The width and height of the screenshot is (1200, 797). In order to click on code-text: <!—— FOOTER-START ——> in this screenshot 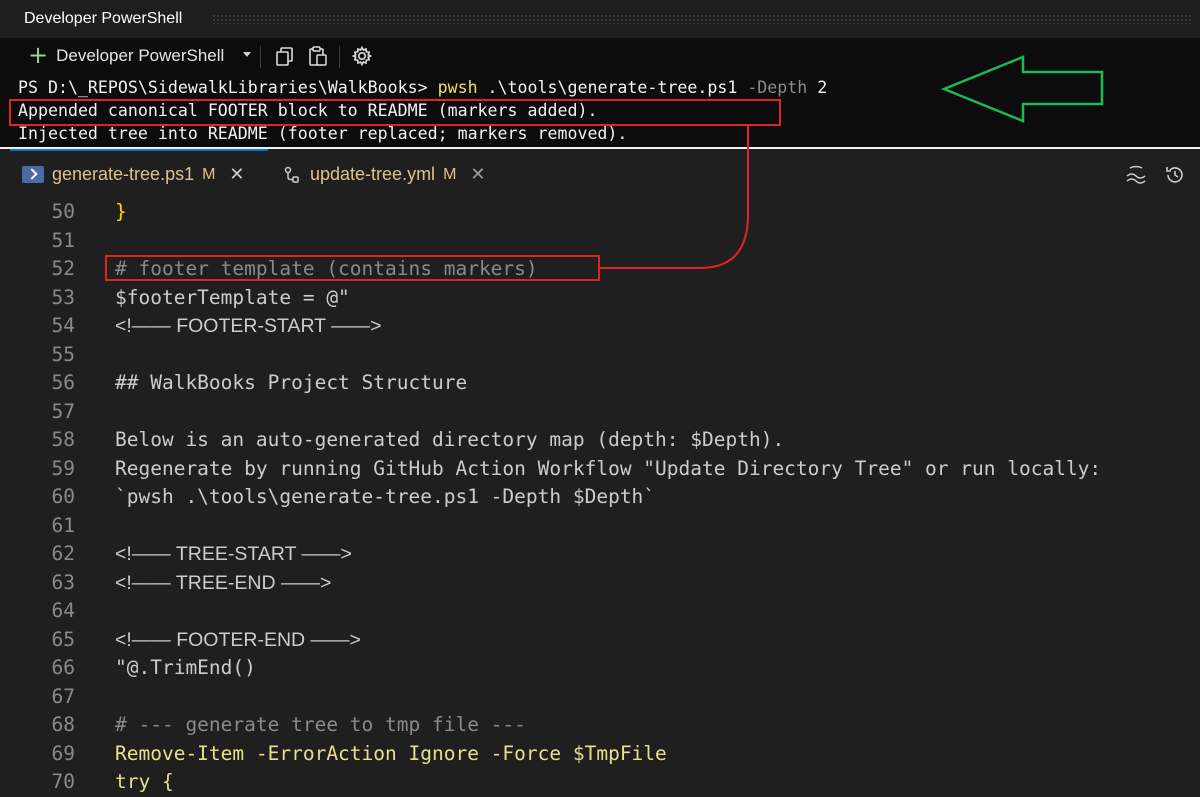, I will do `click(248, 326)`.